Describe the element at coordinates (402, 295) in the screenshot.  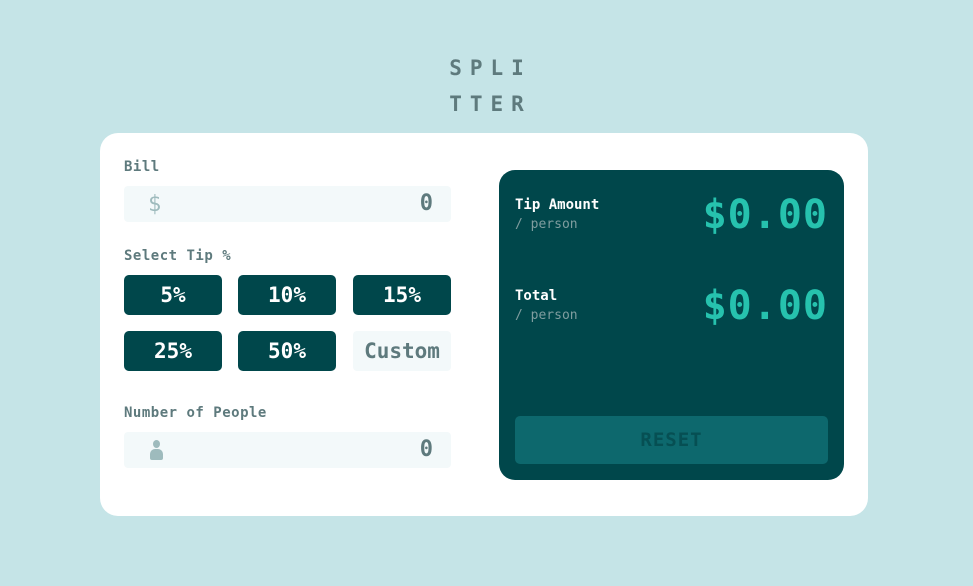
I see `tip-15-button: 15%` at that location.